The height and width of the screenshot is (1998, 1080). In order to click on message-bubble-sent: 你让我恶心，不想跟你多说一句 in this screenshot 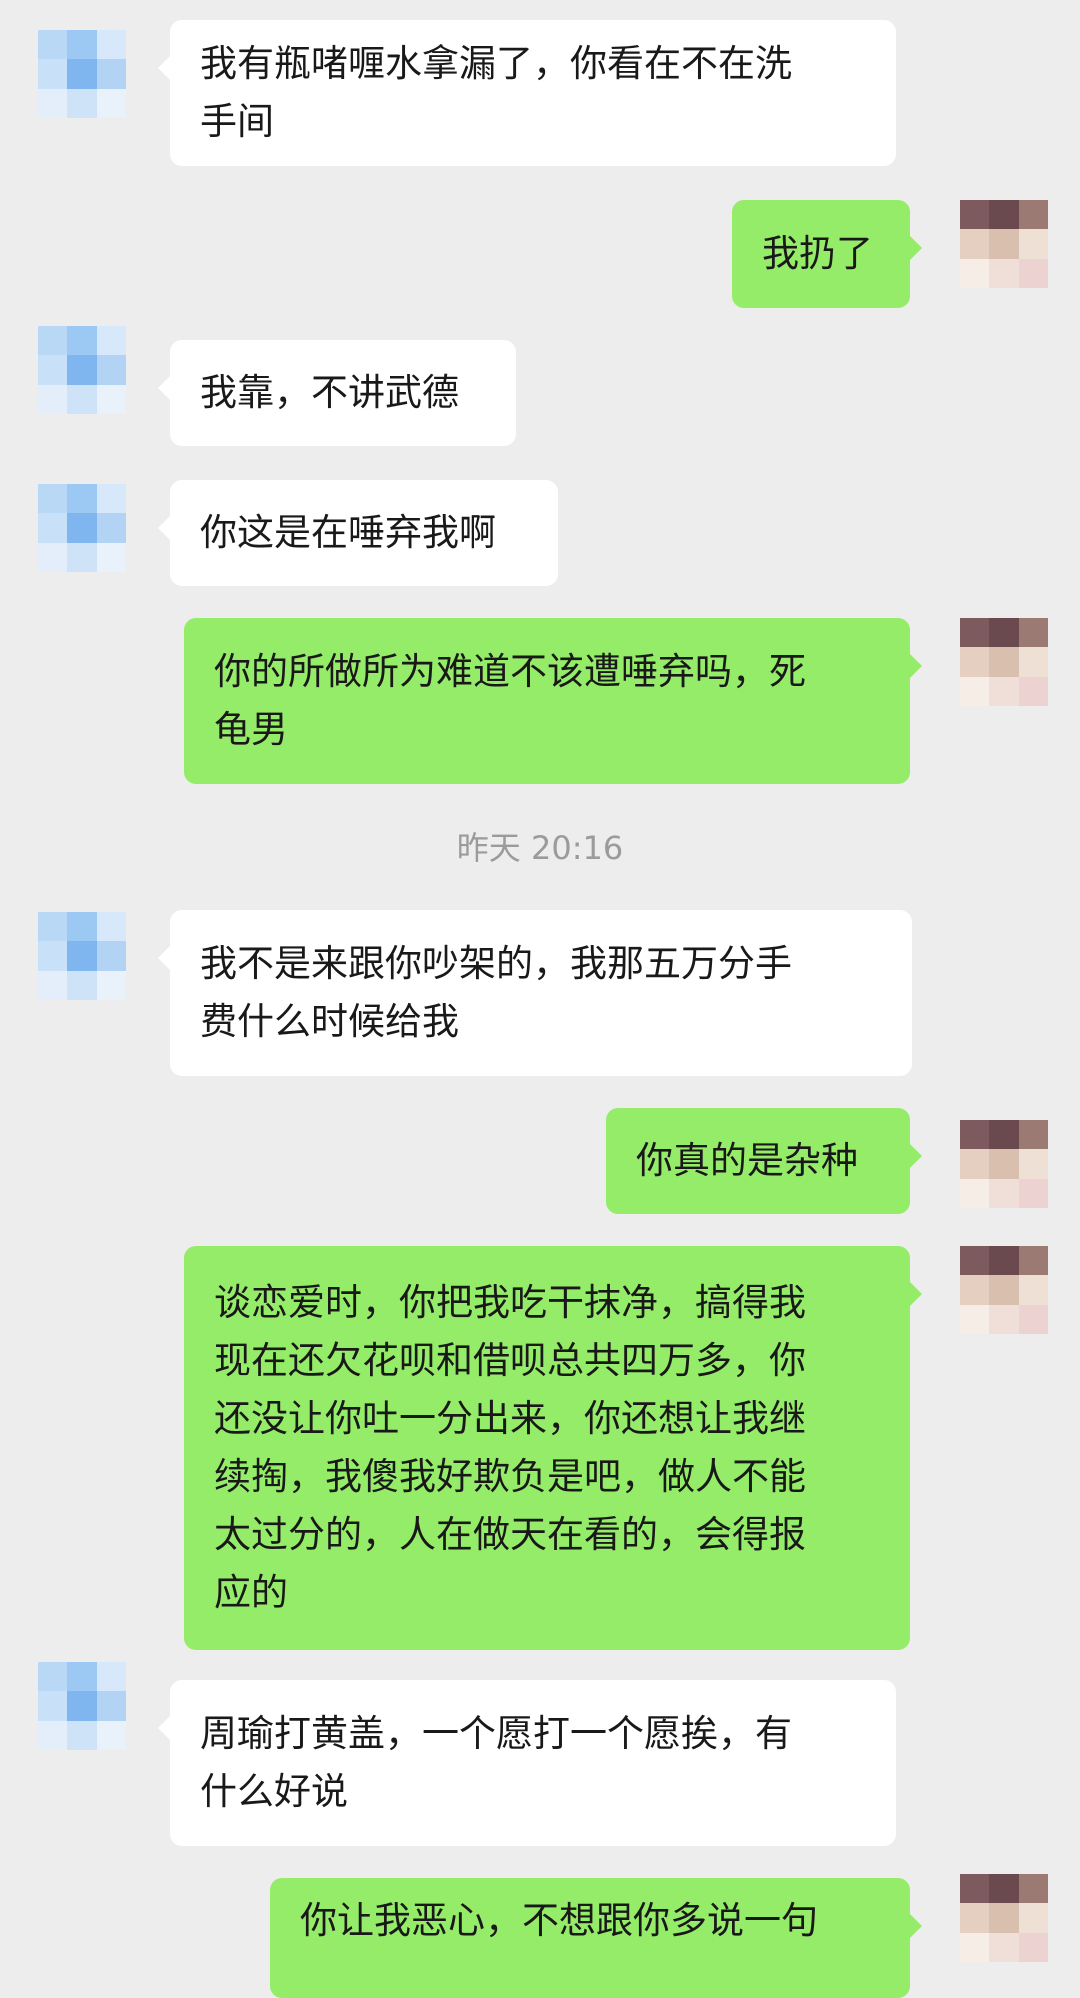, I will do `click(596, 1938)`.